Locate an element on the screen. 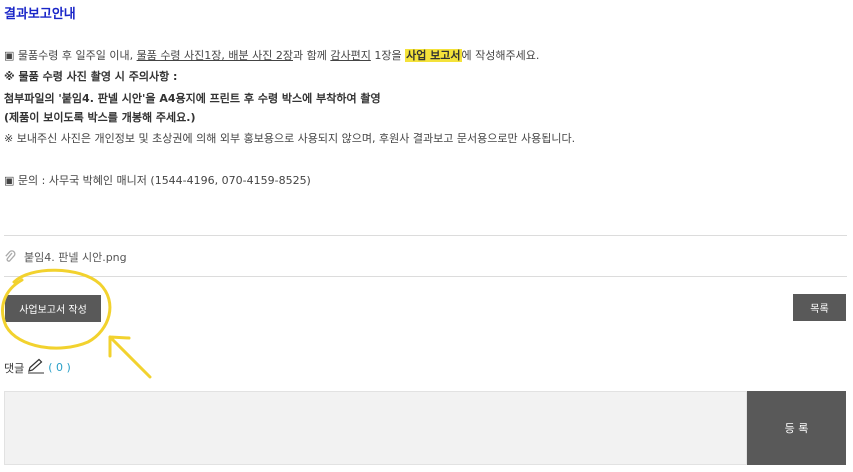  notice-line-1-part-7: 에 작성해주세요. is located at coordinates (500, 55).